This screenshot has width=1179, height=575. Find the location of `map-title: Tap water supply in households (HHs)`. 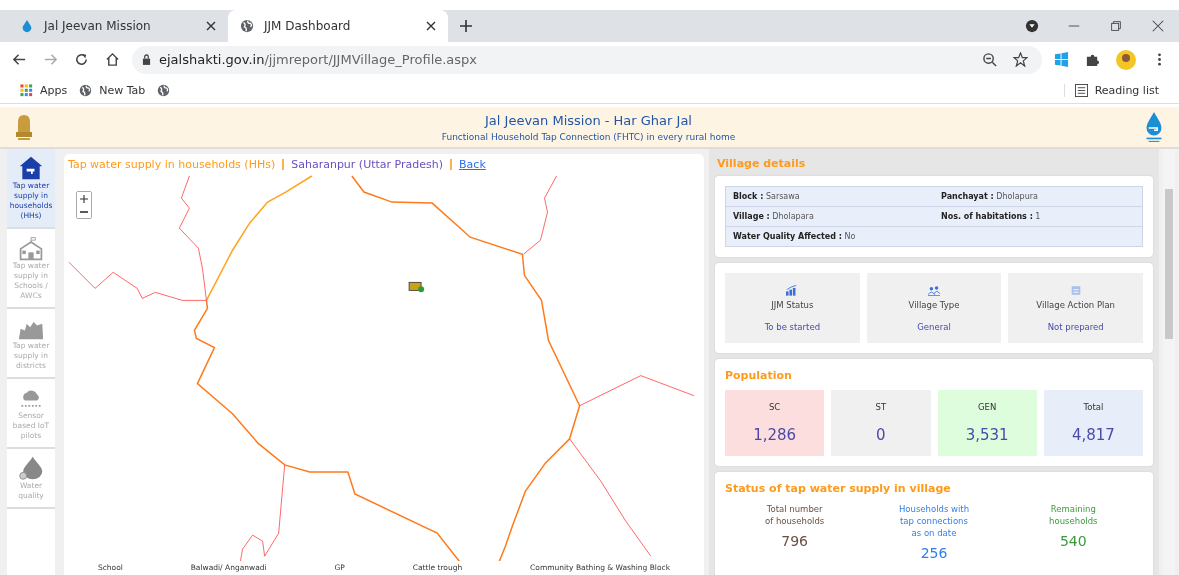

map-title: Tap water supply in households (HHs) is located at coordinates (172, 164).